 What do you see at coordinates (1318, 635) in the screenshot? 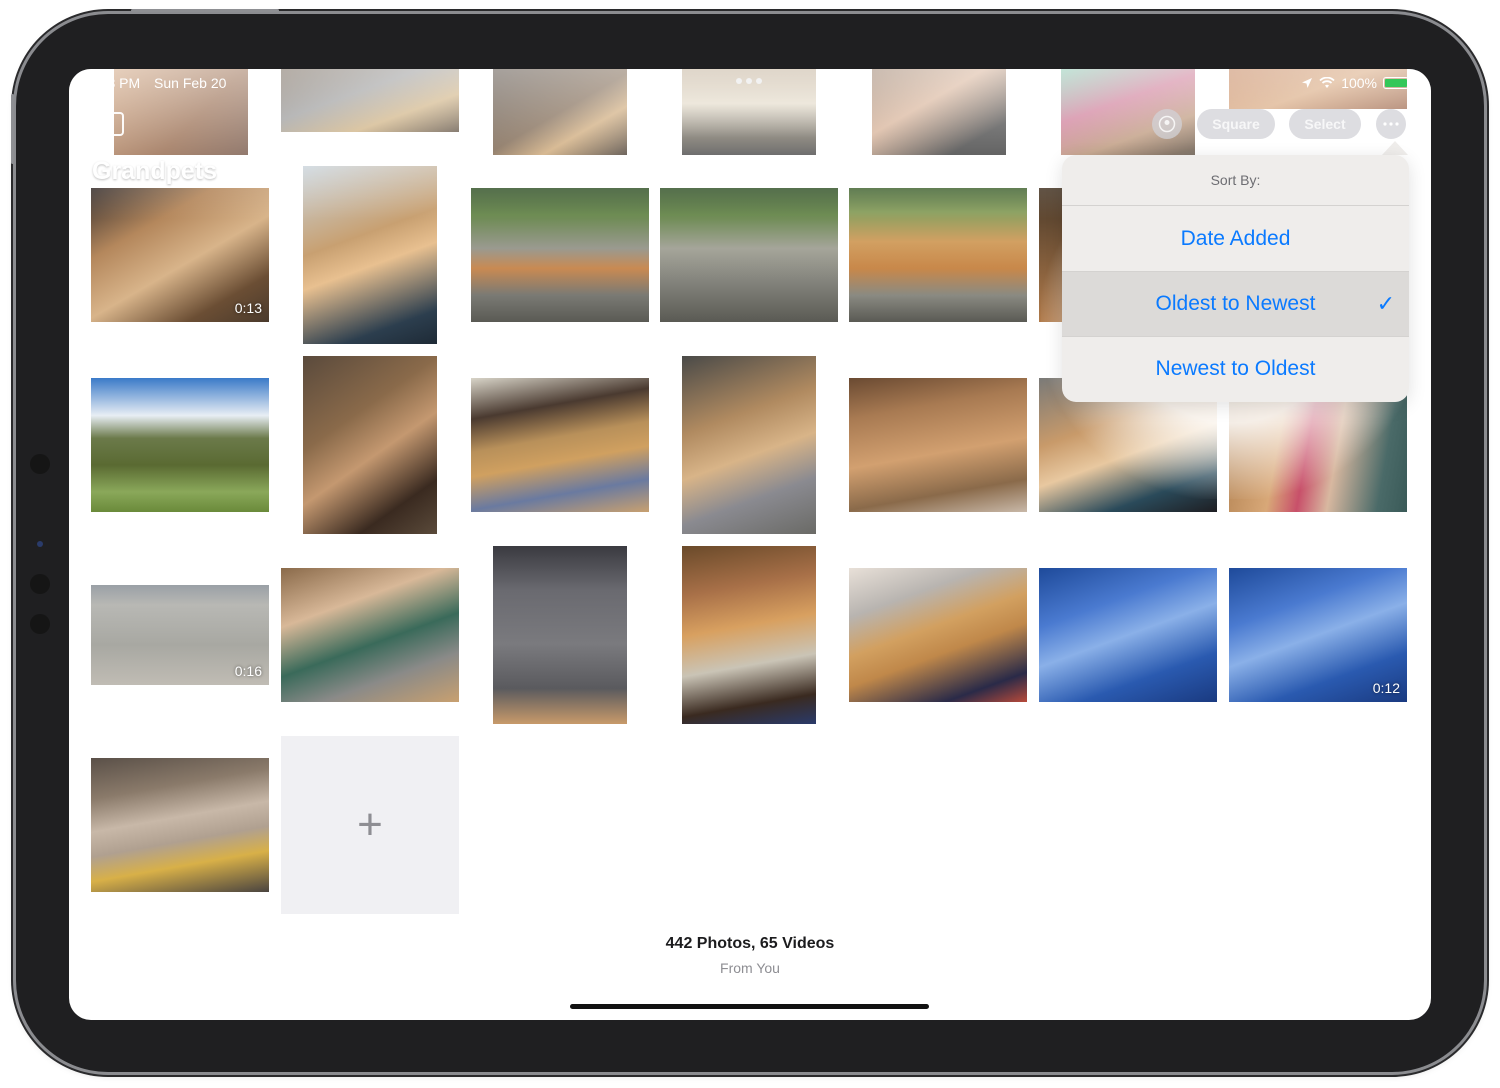
I see `photo: 0:12` at bounding box center [1318, 635].